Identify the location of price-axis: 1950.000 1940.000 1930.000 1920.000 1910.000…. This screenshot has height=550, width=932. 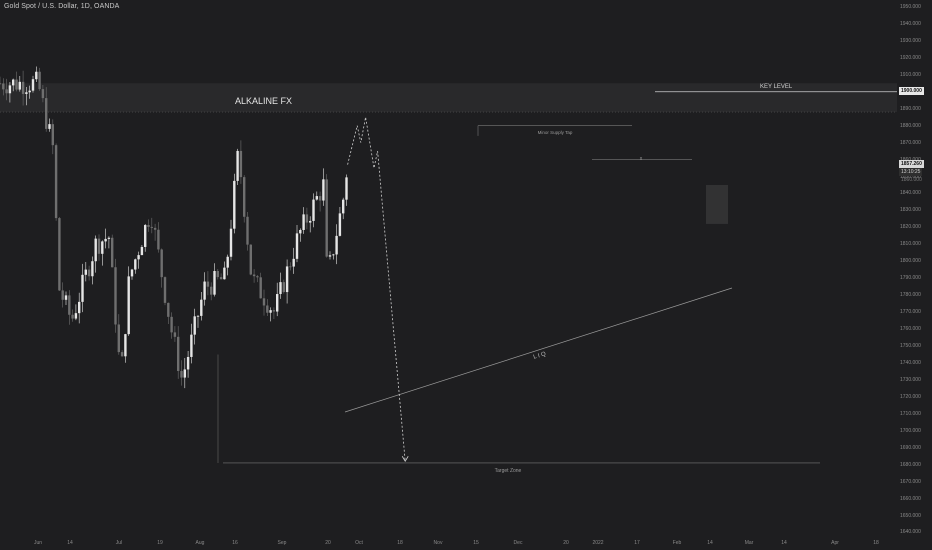
(914, 275).